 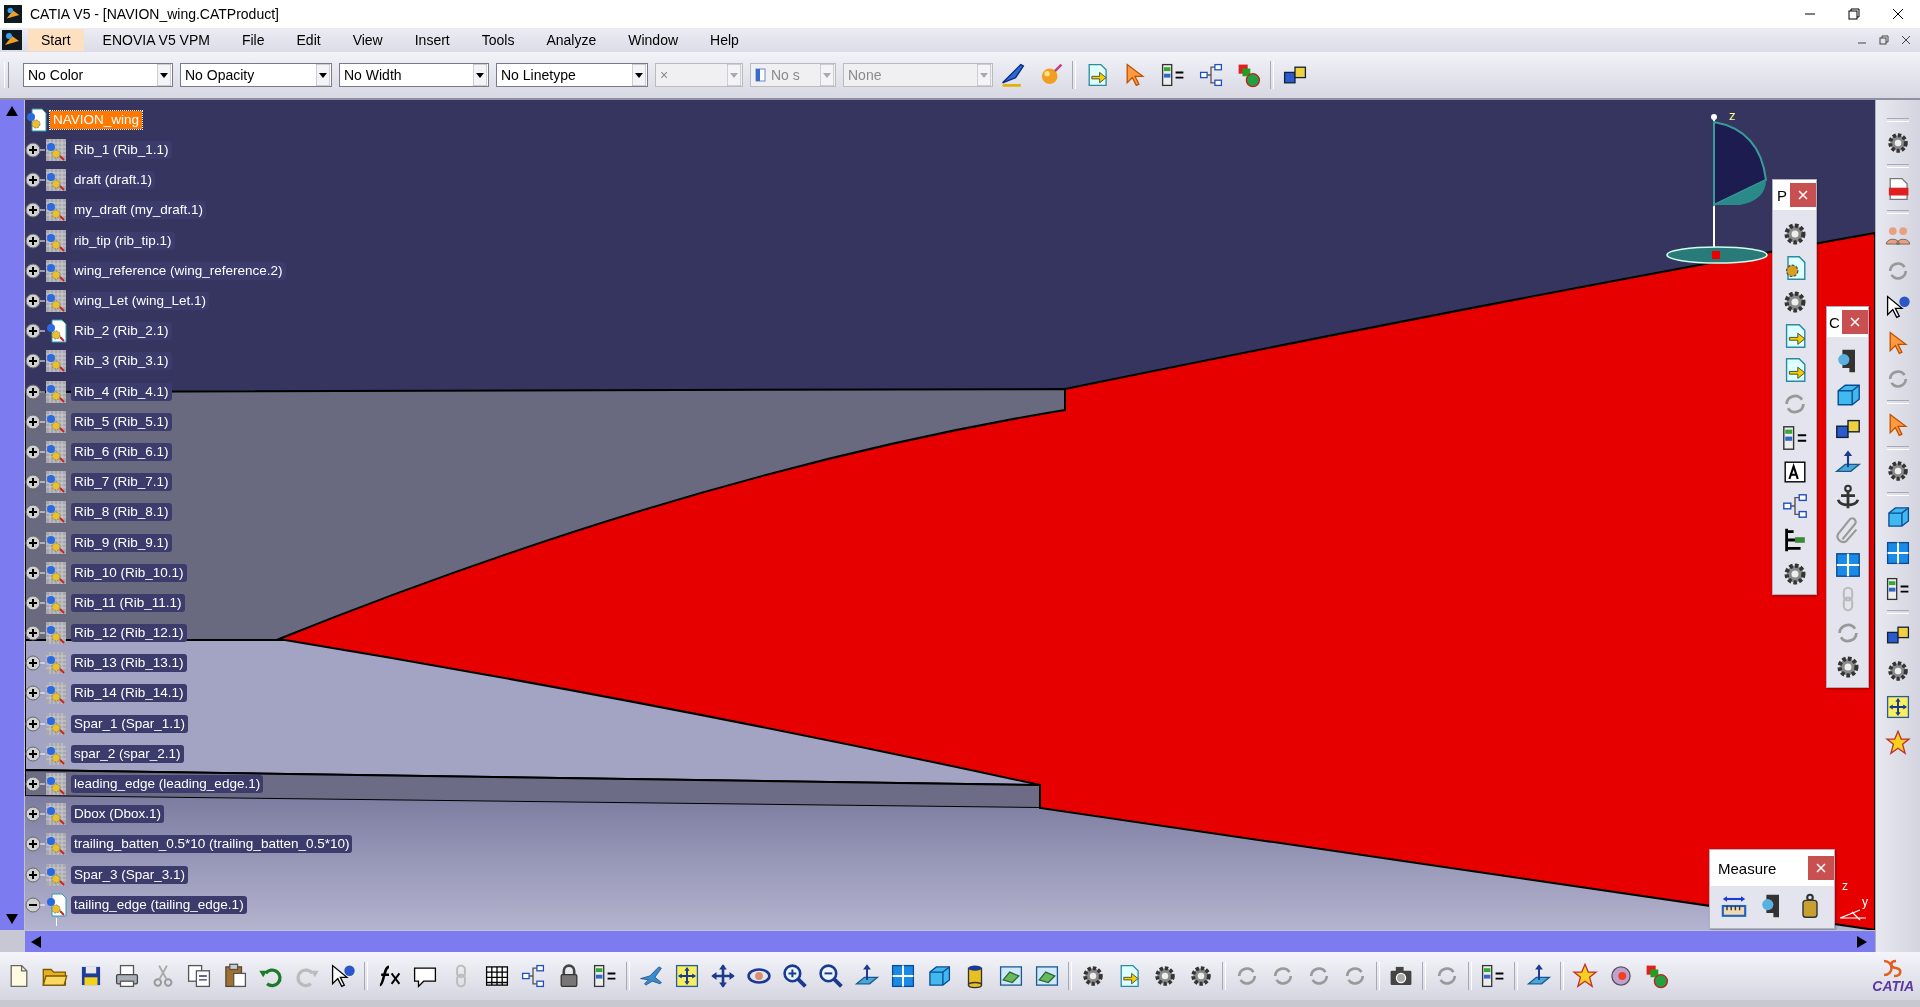 I want to click on menu-item: Window, so click(x=653, y=40).